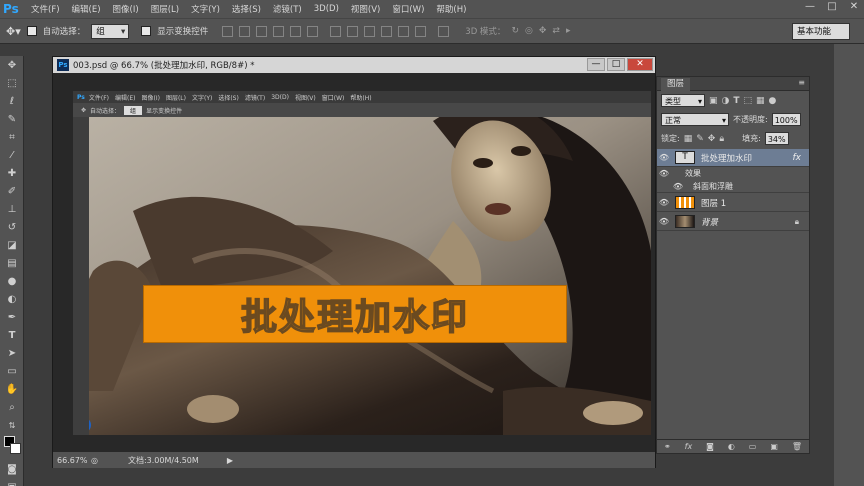 The image size is (864, 486). What do you see at coordinates (408, 9) in the screenshot?
I see `menu-window: 窗口(W)` at bounding box center [408, 9].